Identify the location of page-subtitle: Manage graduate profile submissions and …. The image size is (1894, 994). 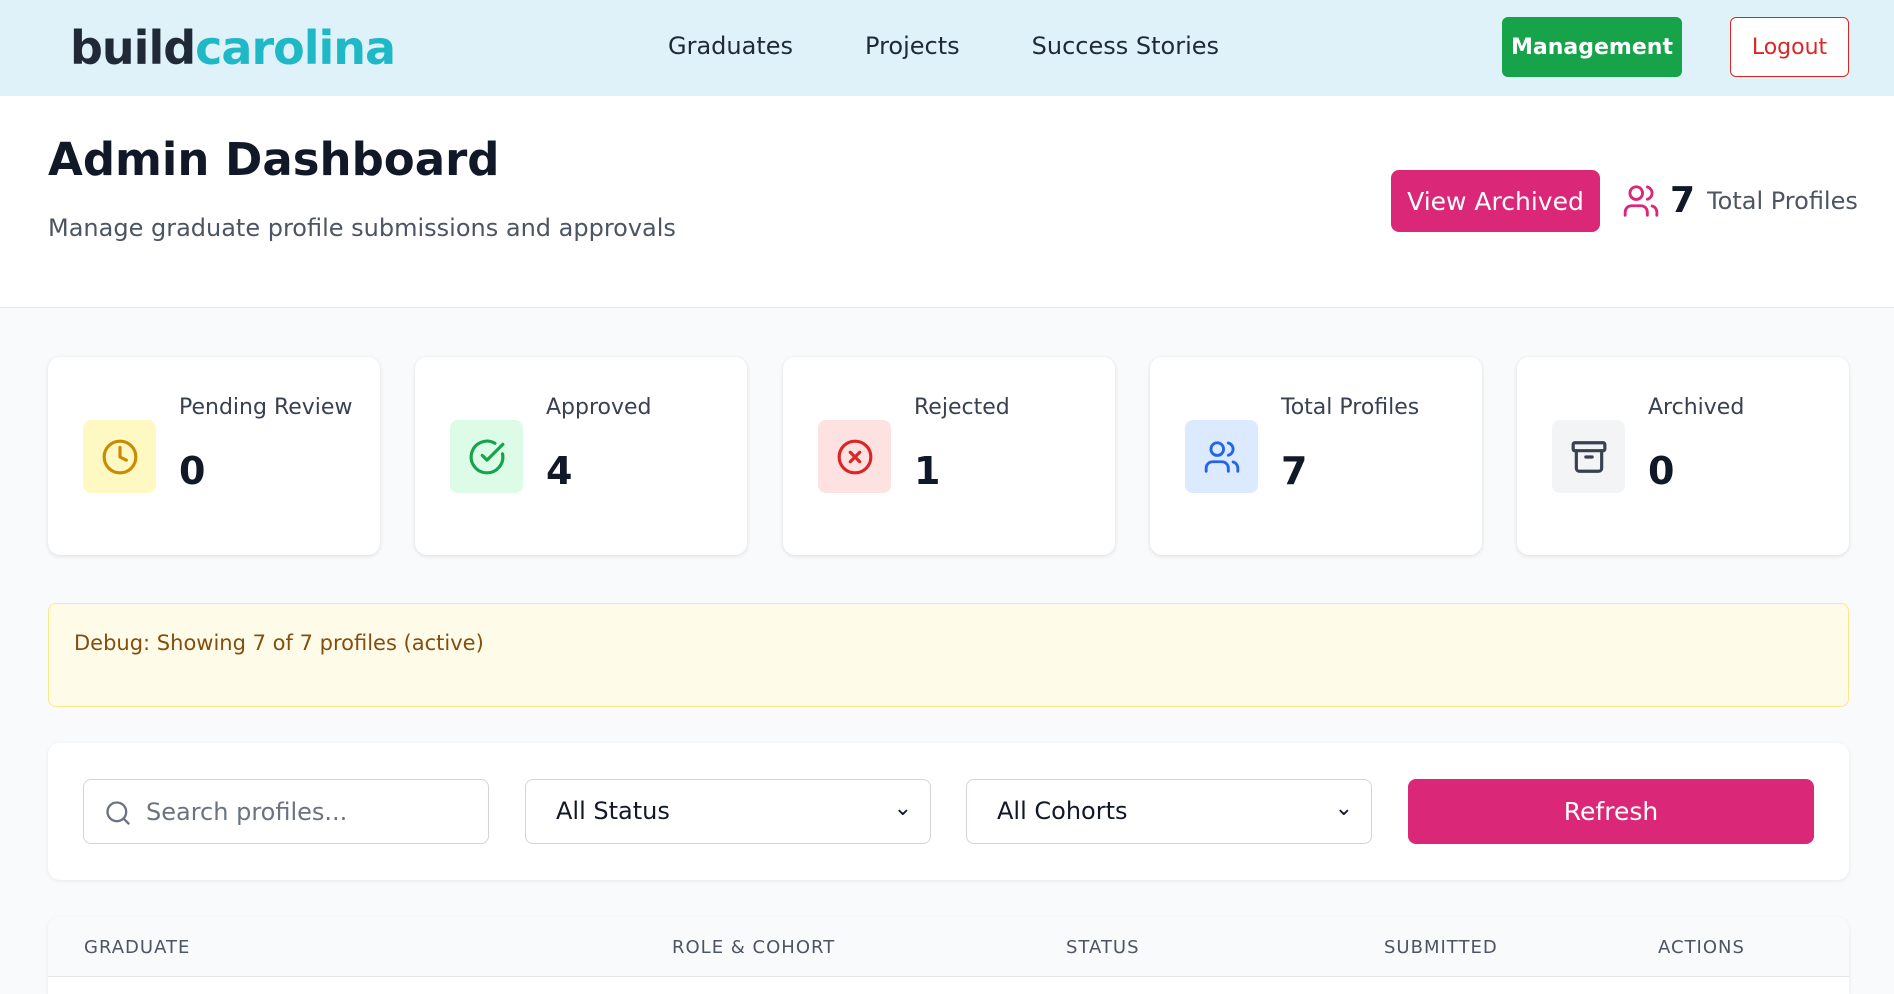
(362, 228).